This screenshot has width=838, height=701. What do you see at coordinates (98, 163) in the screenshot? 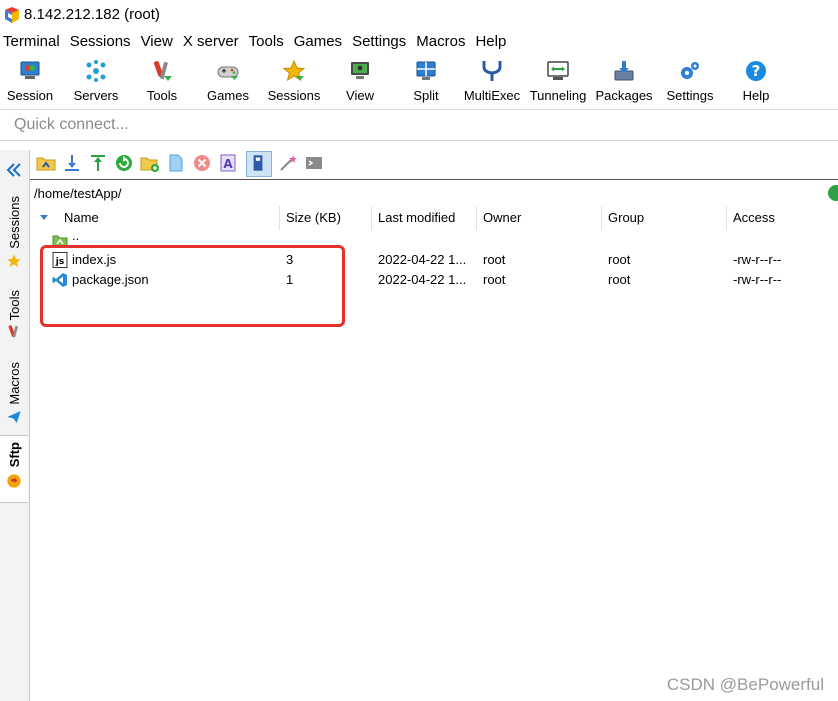
I see `upload-icon` at bounding box center [98, 163].